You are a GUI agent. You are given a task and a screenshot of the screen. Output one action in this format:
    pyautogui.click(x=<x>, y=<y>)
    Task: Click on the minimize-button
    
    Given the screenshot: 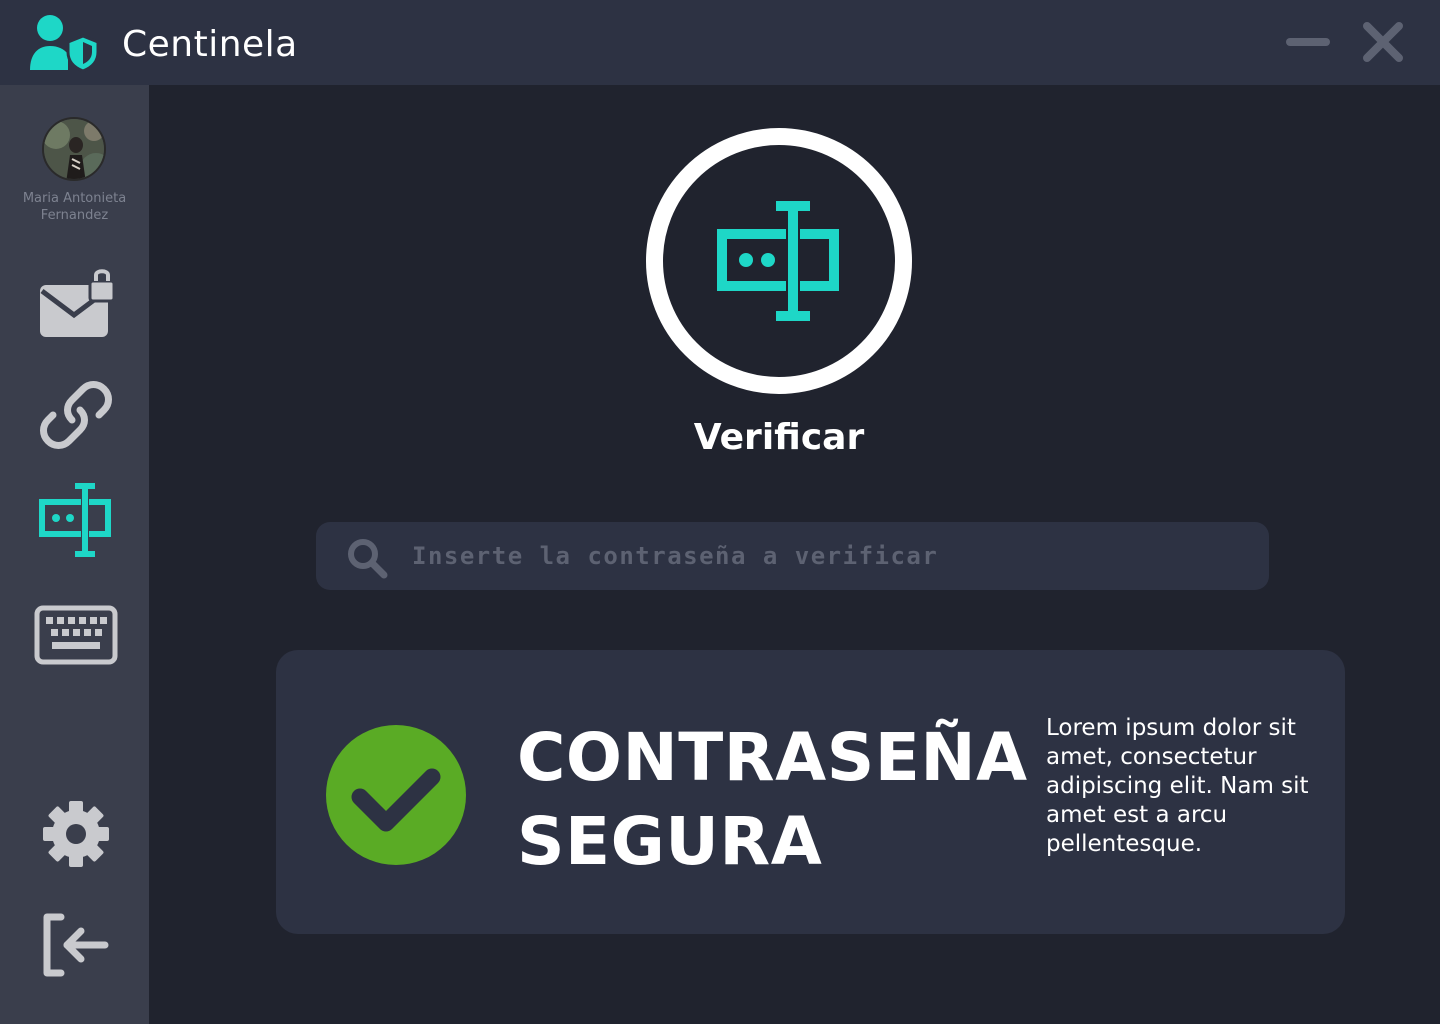 What is the action you would take?
    pyautogui.click(x=1308, y=42)
    